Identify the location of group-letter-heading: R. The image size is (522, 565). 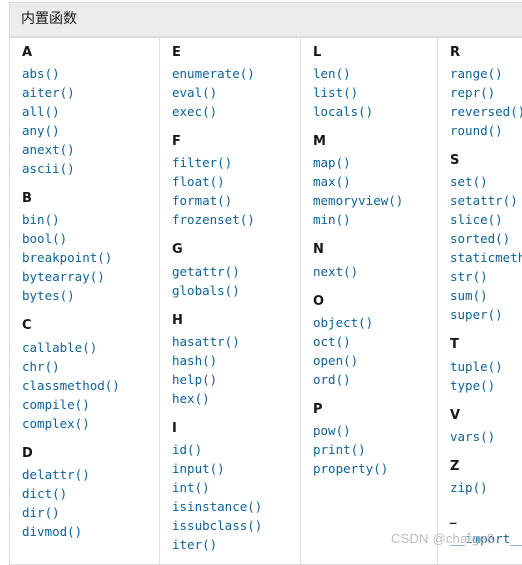
(486, 53).